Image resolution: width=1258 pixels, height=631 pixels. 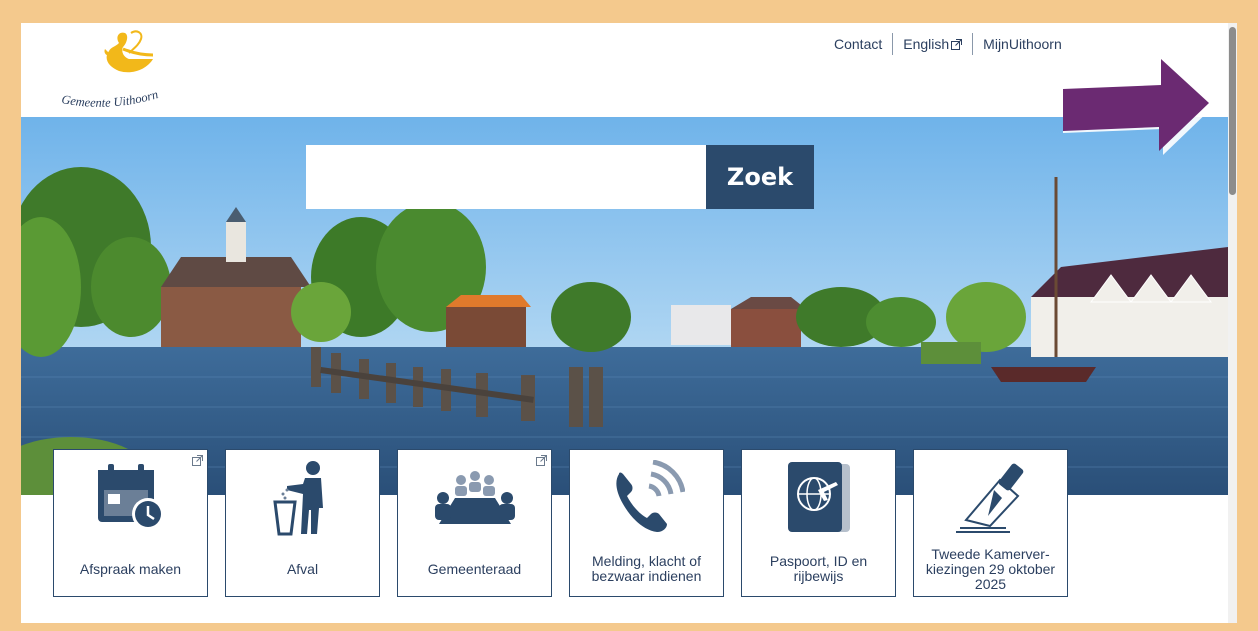 What do you see at coordinates (474, 498) in the screenshot?
I see `council-meeting-icon` at bounding box center [474, 498].